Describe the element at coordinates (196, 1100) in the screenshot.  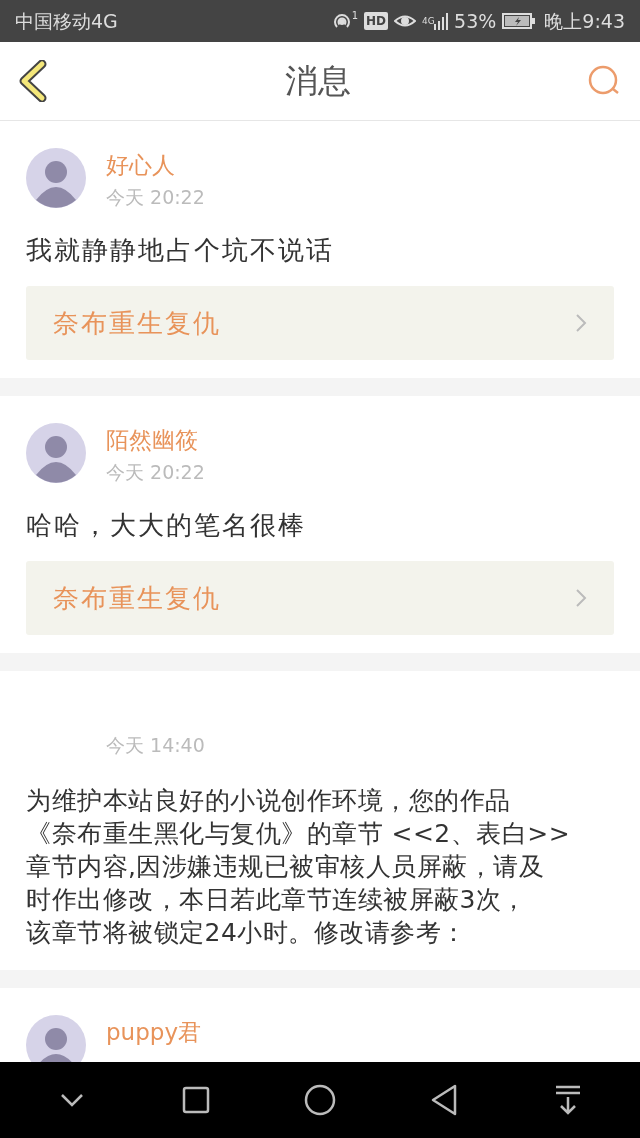
I see `square-icon` at that location.